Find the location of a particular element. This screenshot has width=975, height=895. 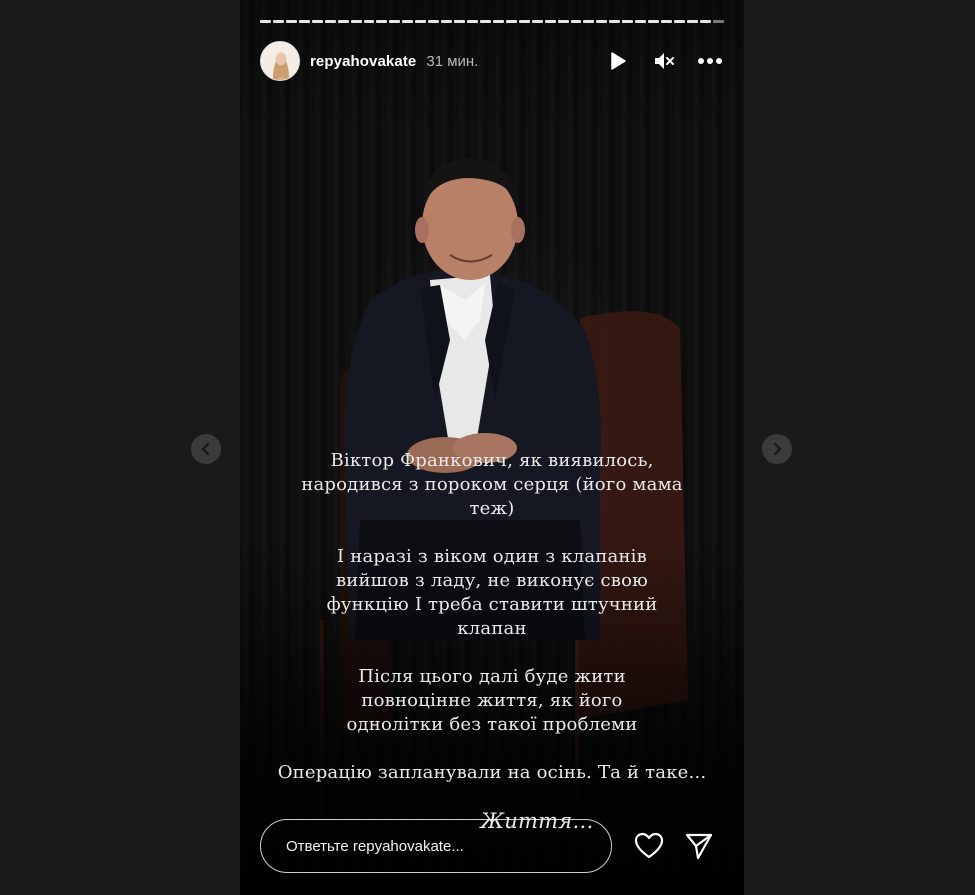

chevron-left-icon is located at coordinates (205, 449).